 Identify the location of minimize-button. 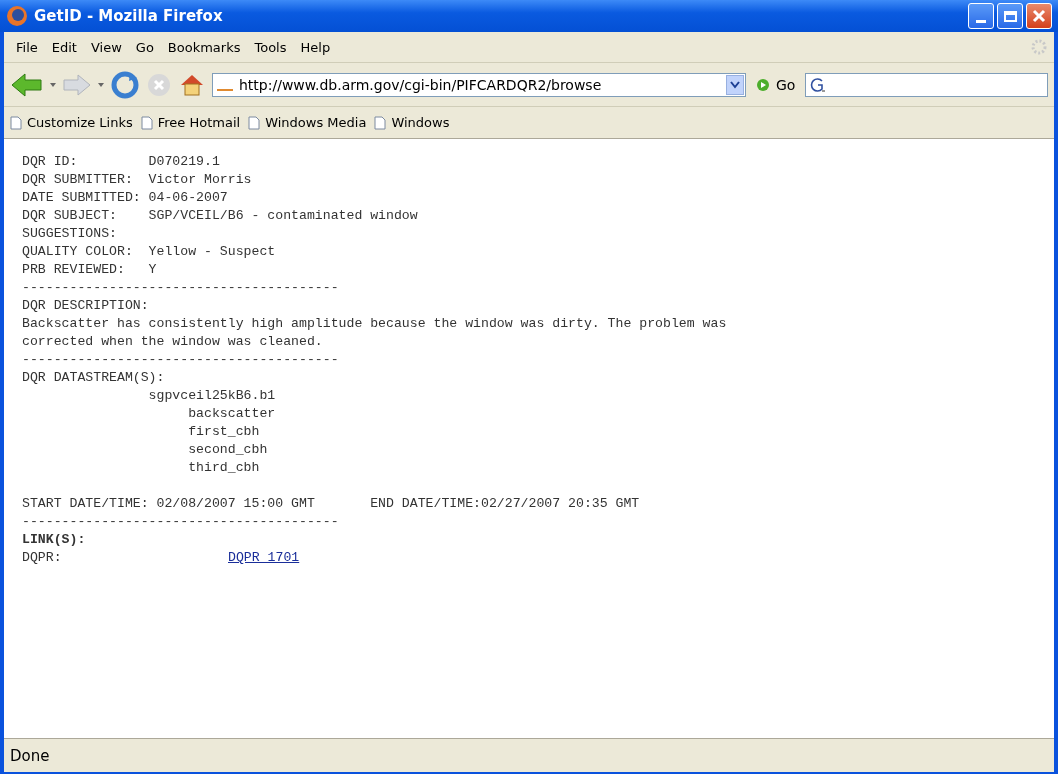
(981, 16).